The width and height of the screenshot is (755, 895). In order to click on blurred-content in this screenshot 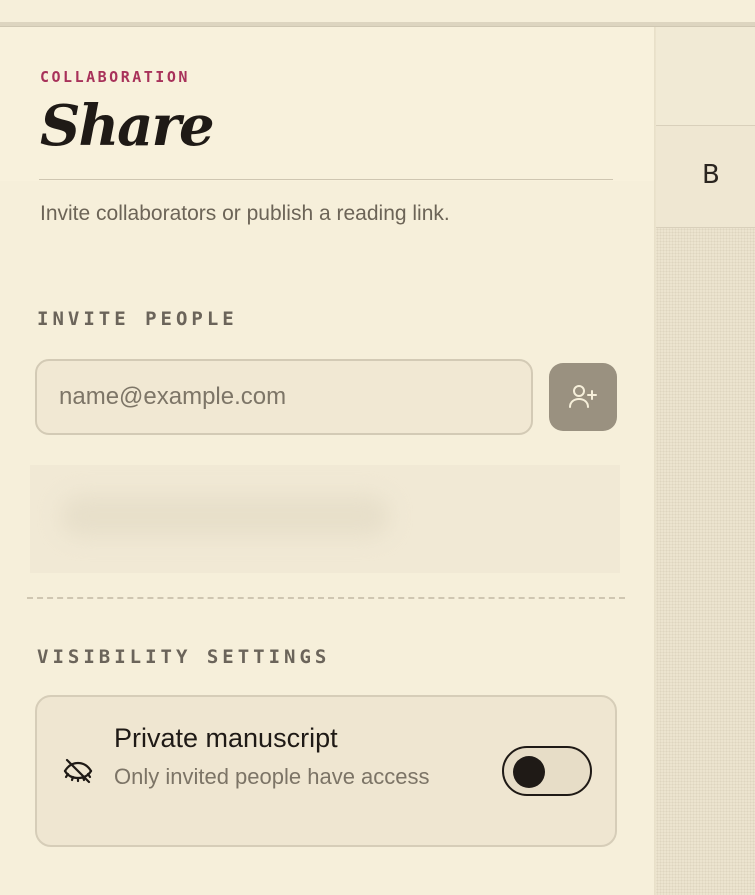, I will do `click(225, 516)`.